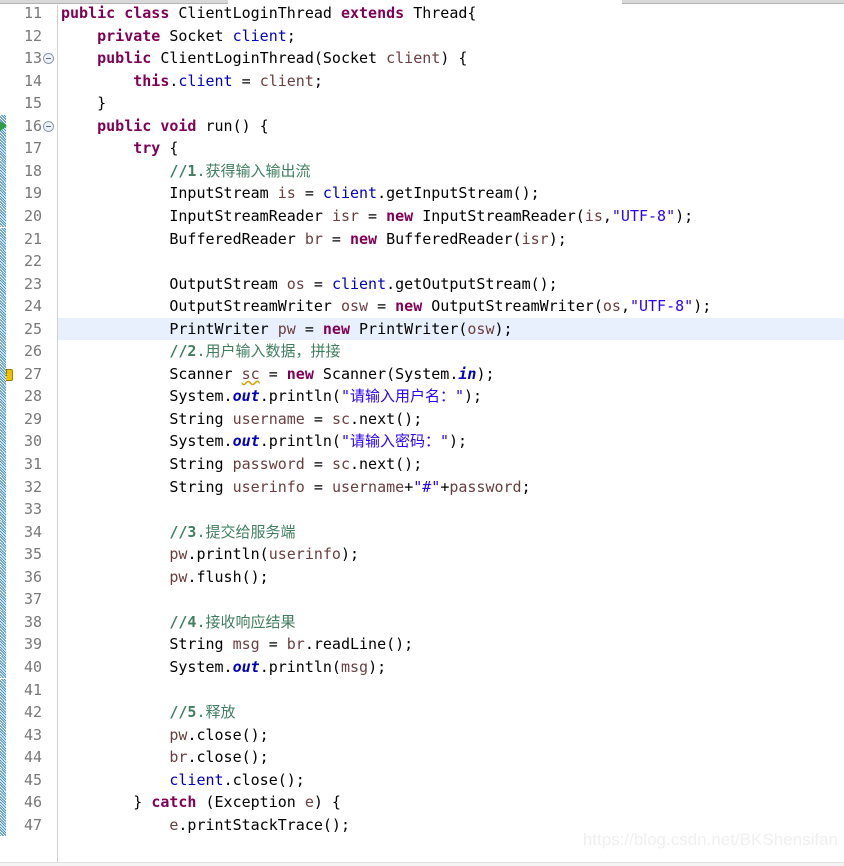 Image resolution: width=844 pixels, height=866 pixels. Describe the element at coordinates (451, 419) in the screenshot. I see `code-line: String username = sc.next();` at that location.